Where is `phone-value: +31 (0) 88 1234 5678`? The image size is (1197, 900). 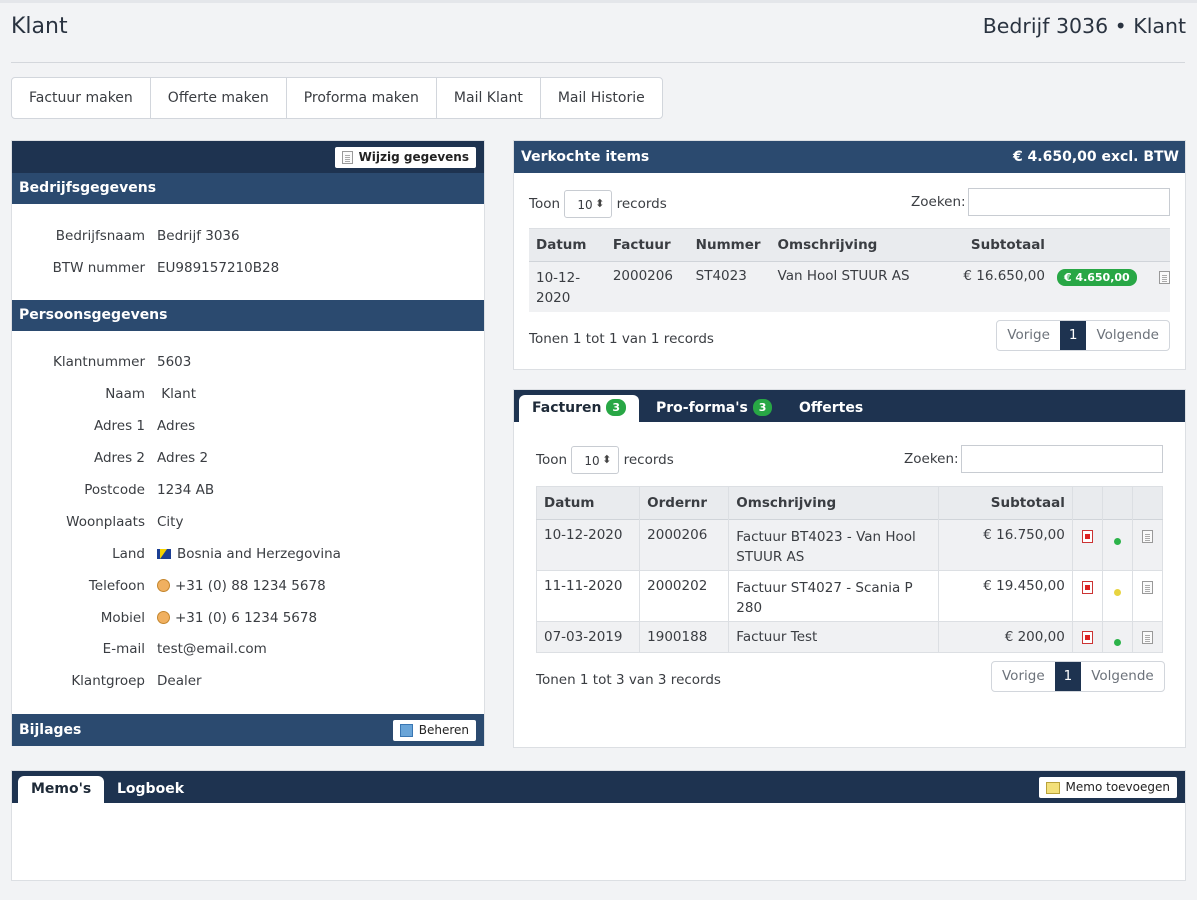
phone-value: +31 (0) 88 1234 5678 is located at coordinates (241, 586).